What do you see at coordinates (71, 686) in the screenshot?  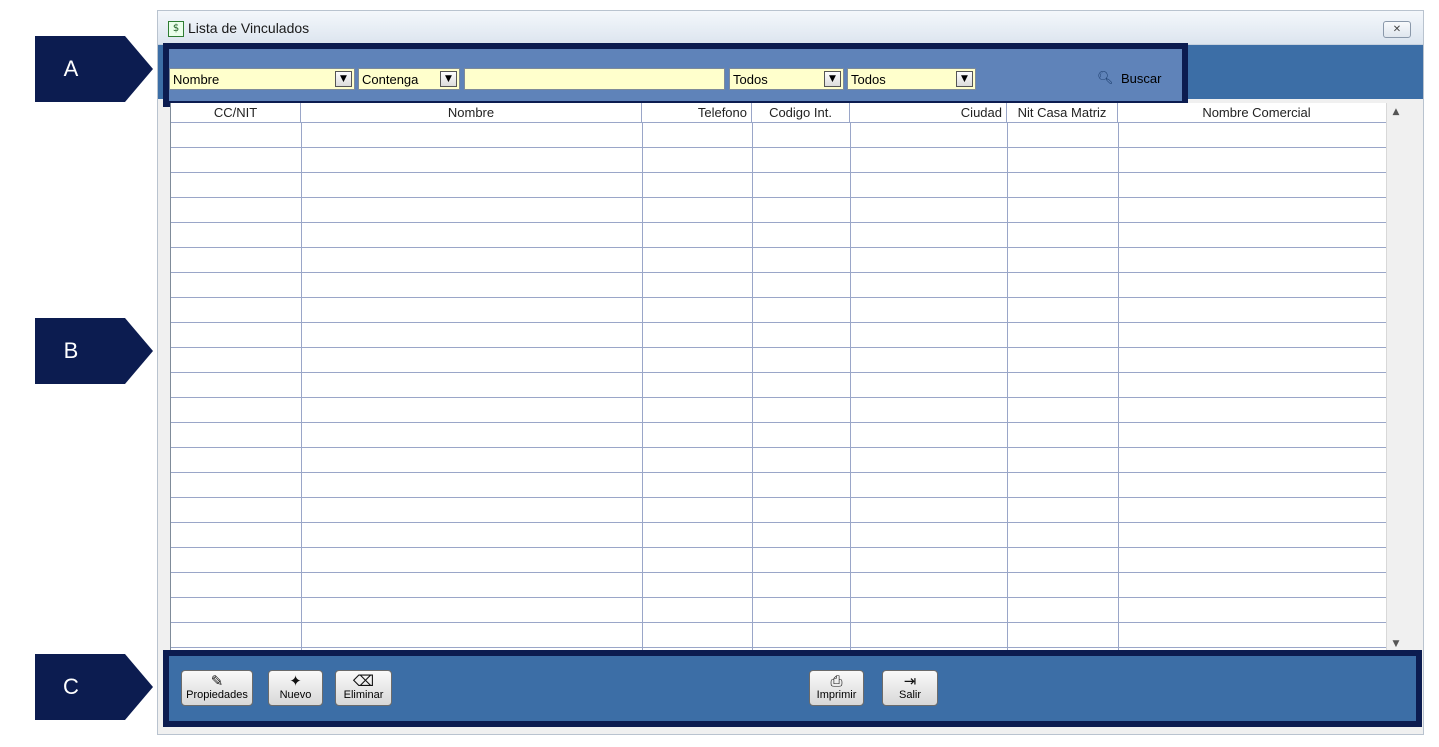 I see `callout-c-label: C` at bounding box center [71, 686].